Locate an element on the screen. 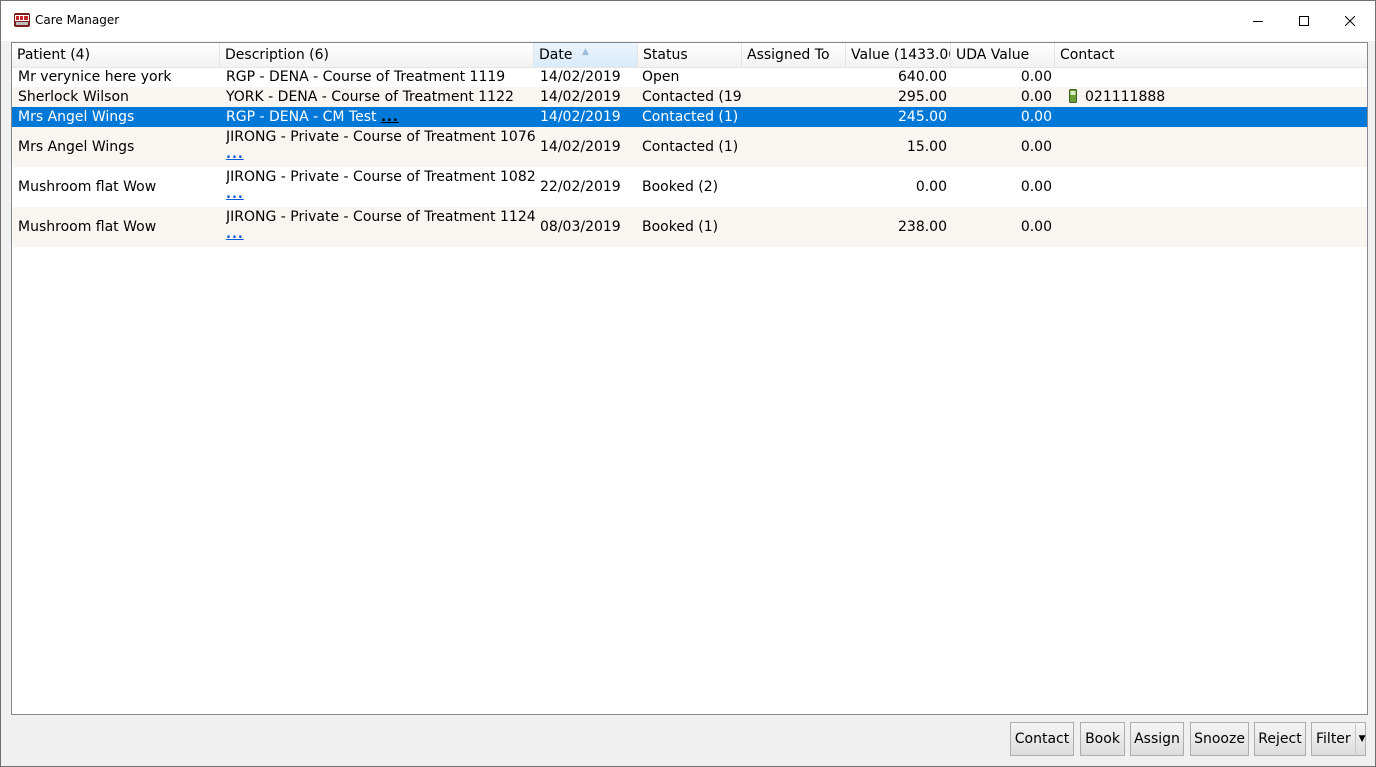 The image size is (1376, 767). cell-value: 15.00 is located at coordinates (926, 147).